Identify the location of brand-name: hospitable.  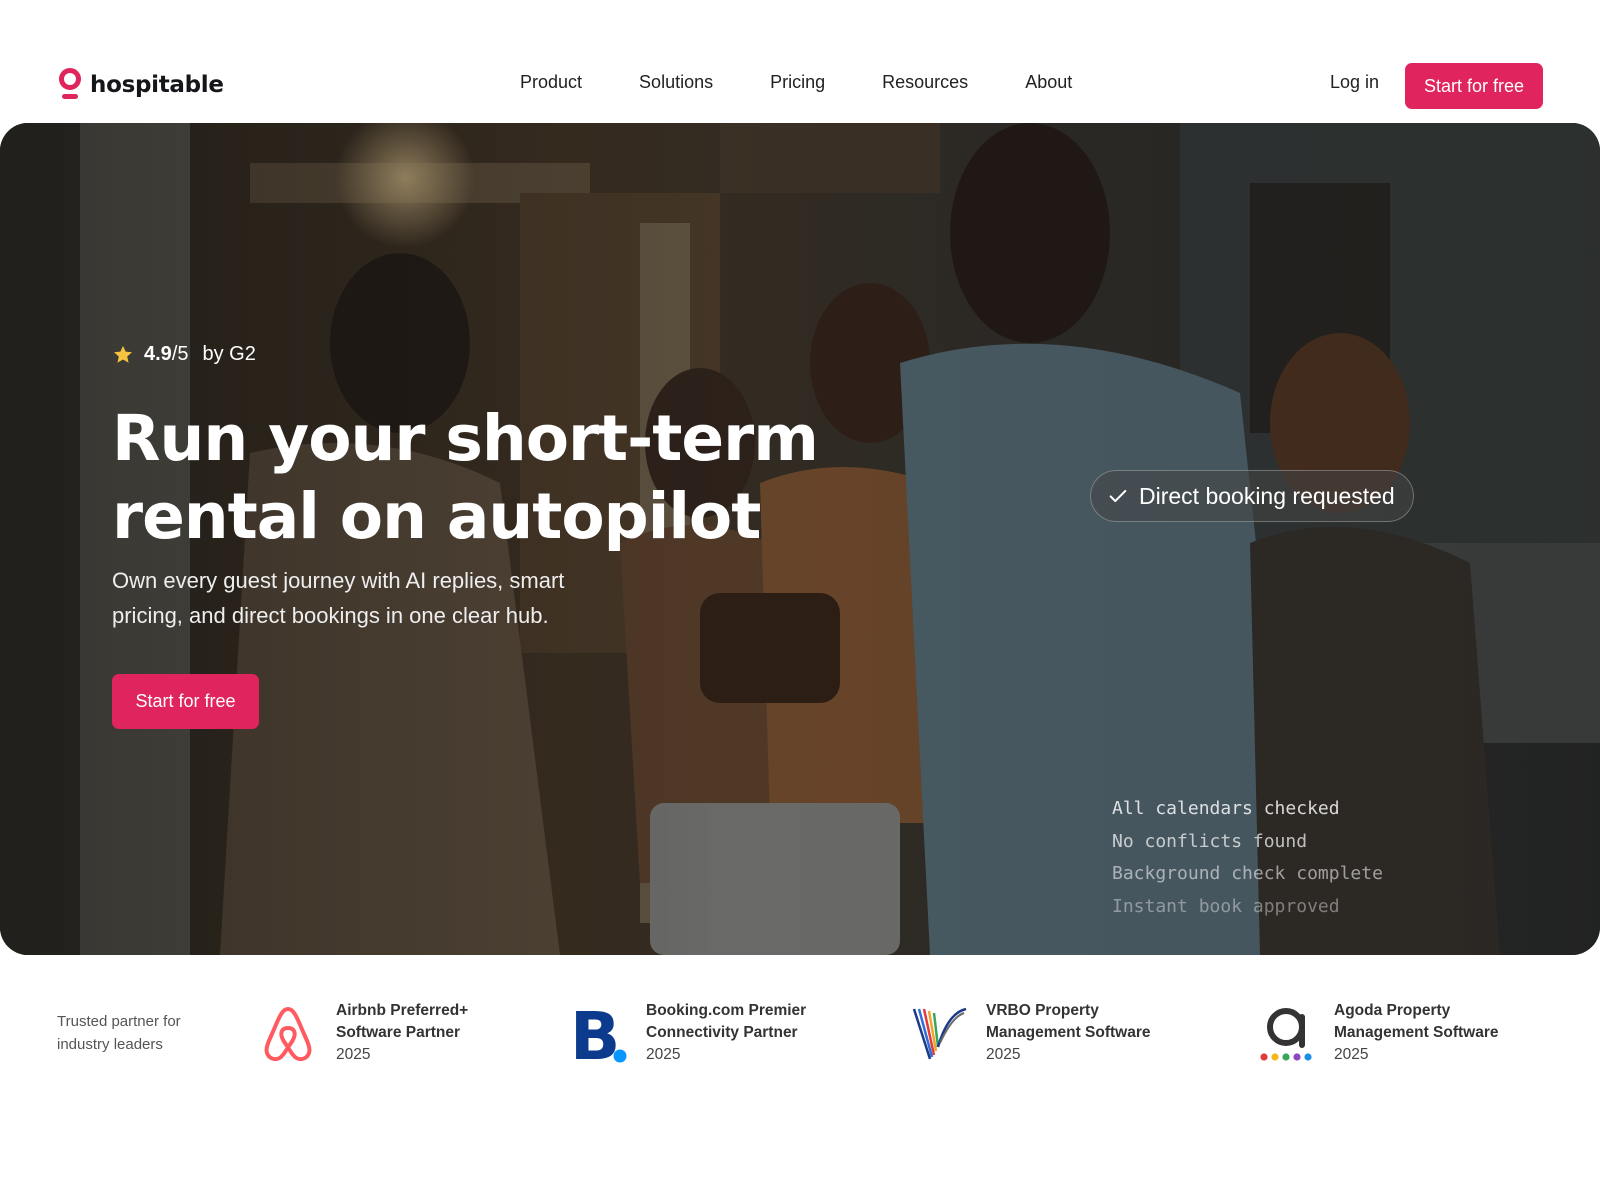
(157, 85).